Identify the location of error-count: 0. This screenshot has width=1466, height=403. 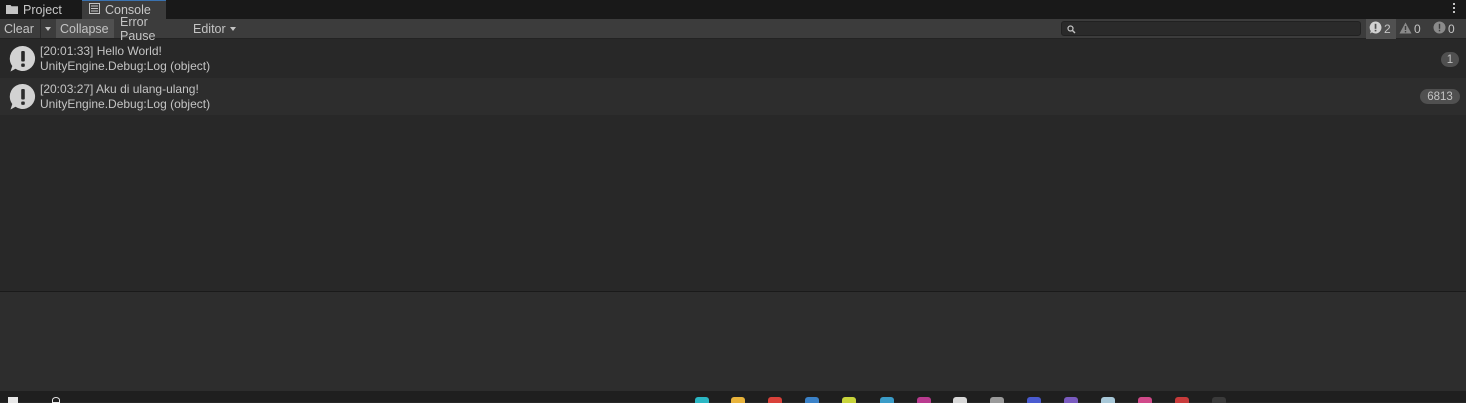
(1451, 29).